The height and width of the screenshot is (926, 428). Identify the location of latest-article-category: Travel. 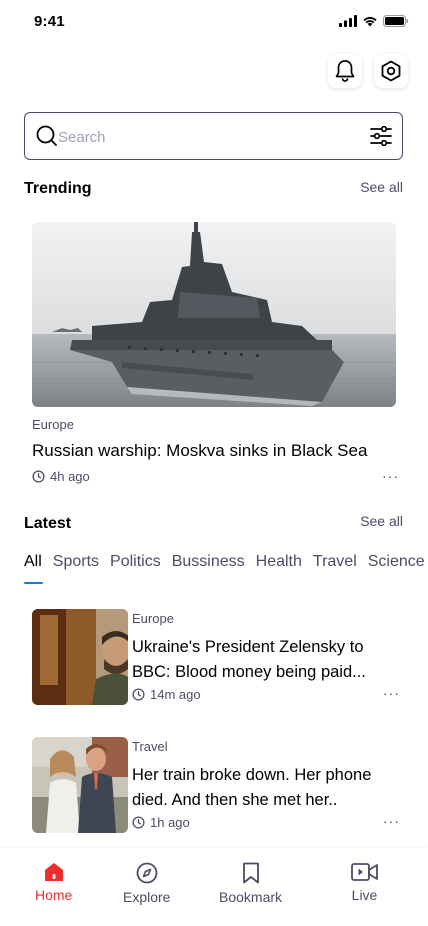
(150, 746).